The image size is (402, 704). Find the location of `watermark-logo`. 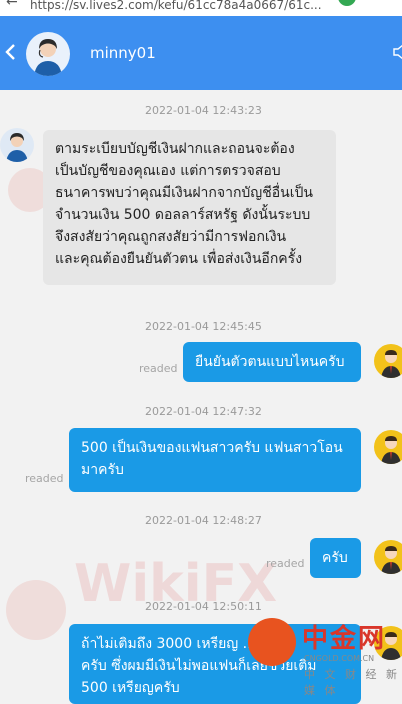

watermark-logo is located at coordinates (36, 610).